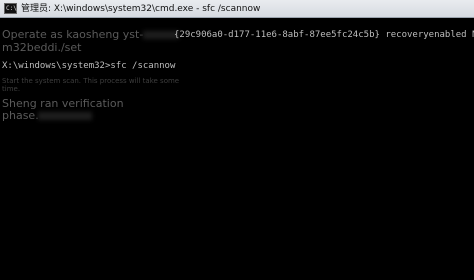  Describe the element at coordinates (11, 89) in the screenshot. I see `console-line-scan-2: time.` at that location.